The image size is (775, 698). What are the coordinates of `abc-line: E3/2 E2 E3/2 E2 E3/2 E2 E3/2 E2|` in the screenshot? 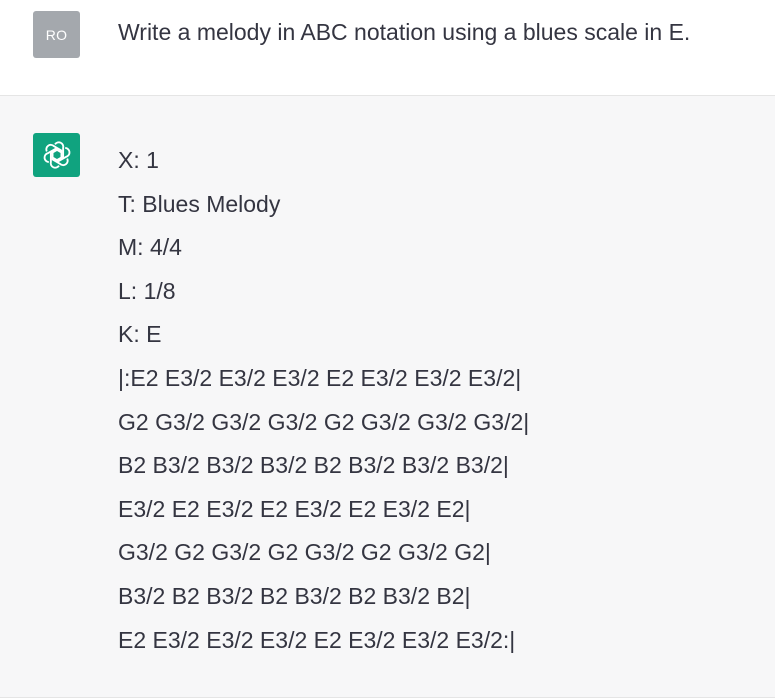 It's located at (294, 508).